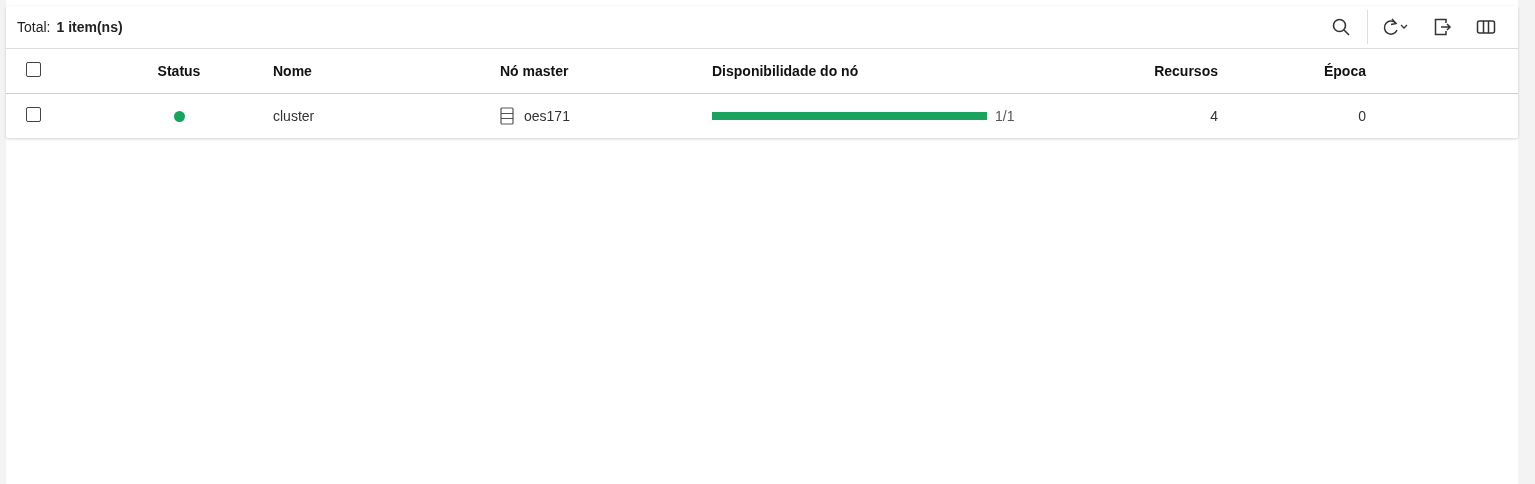 The image size is (1535, 484). What do you see at coordinates (179, 71) in the screenshot?
I see `column-header: Status` at bounding box center [179, 71].